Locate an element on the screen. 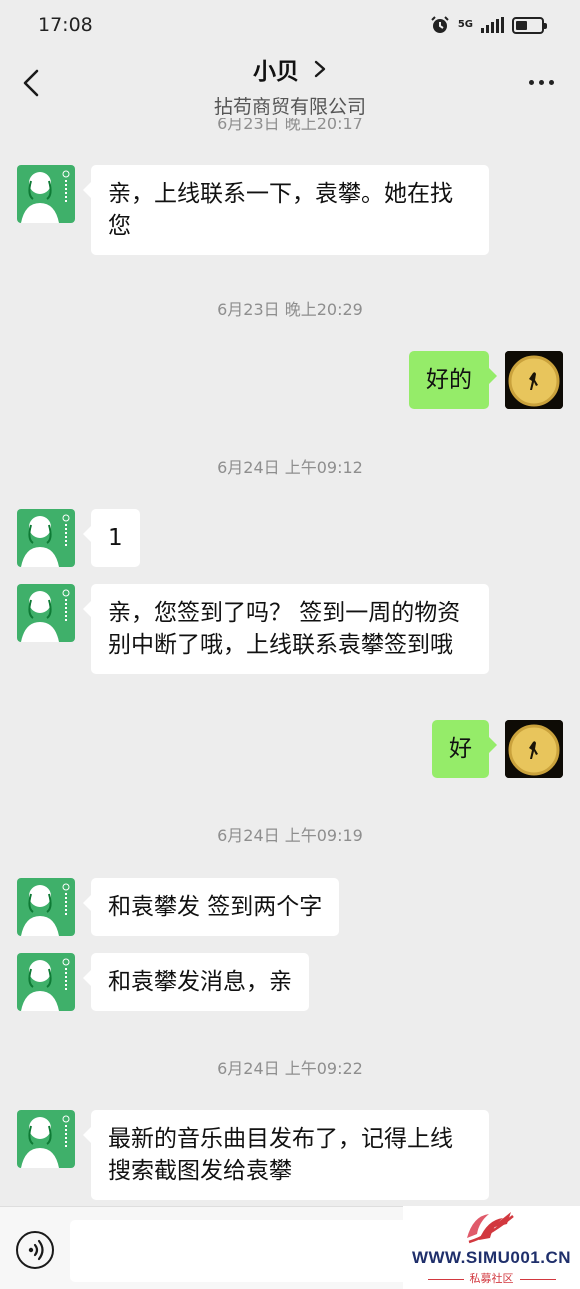  message-bubble-incoming: 和袁攀发 签到两个字 is located at coordinates (211, 907).